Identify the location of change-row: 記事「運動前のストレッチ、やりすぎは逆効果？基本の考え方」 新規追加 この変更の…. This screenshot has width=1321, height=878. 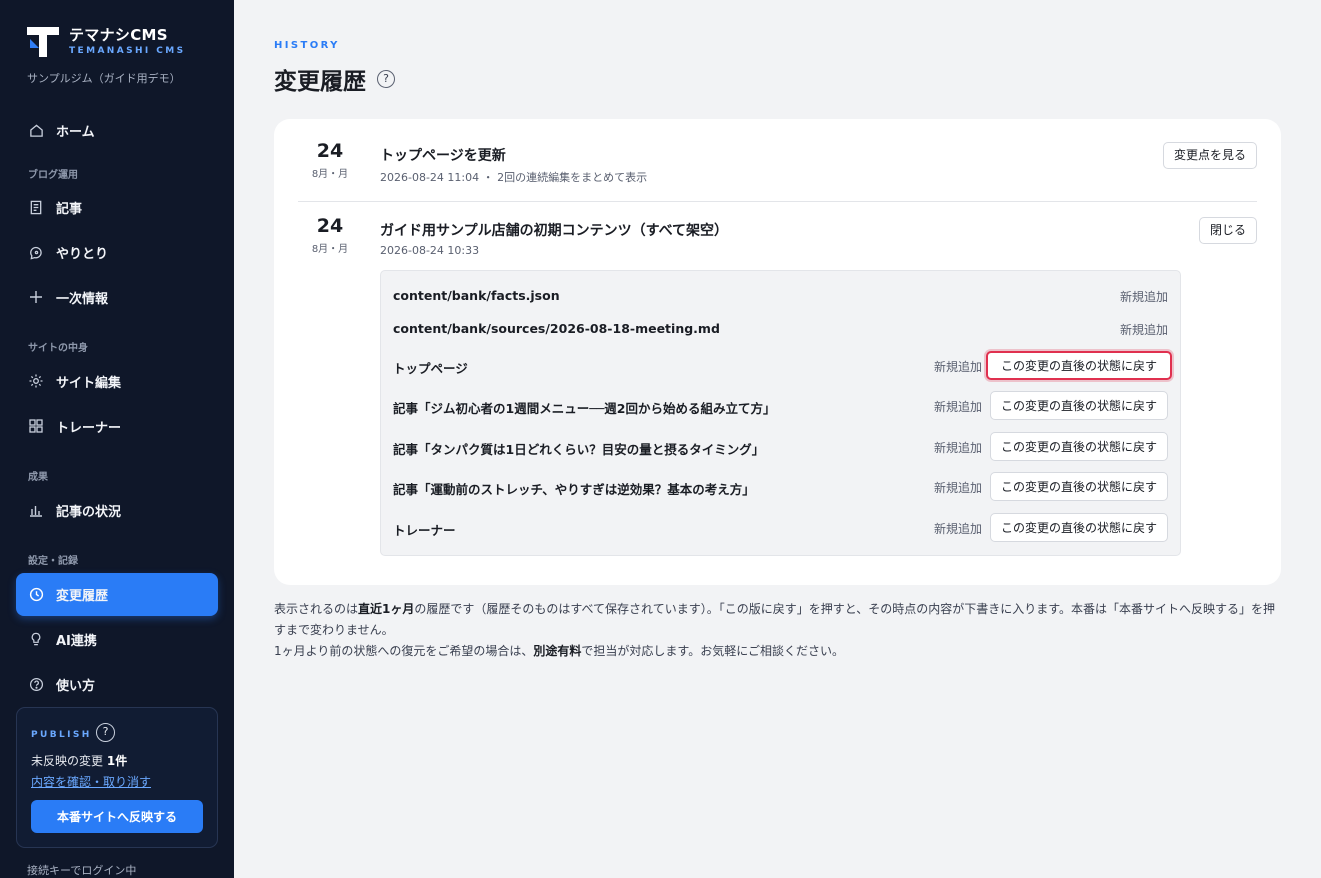
(780, 487).